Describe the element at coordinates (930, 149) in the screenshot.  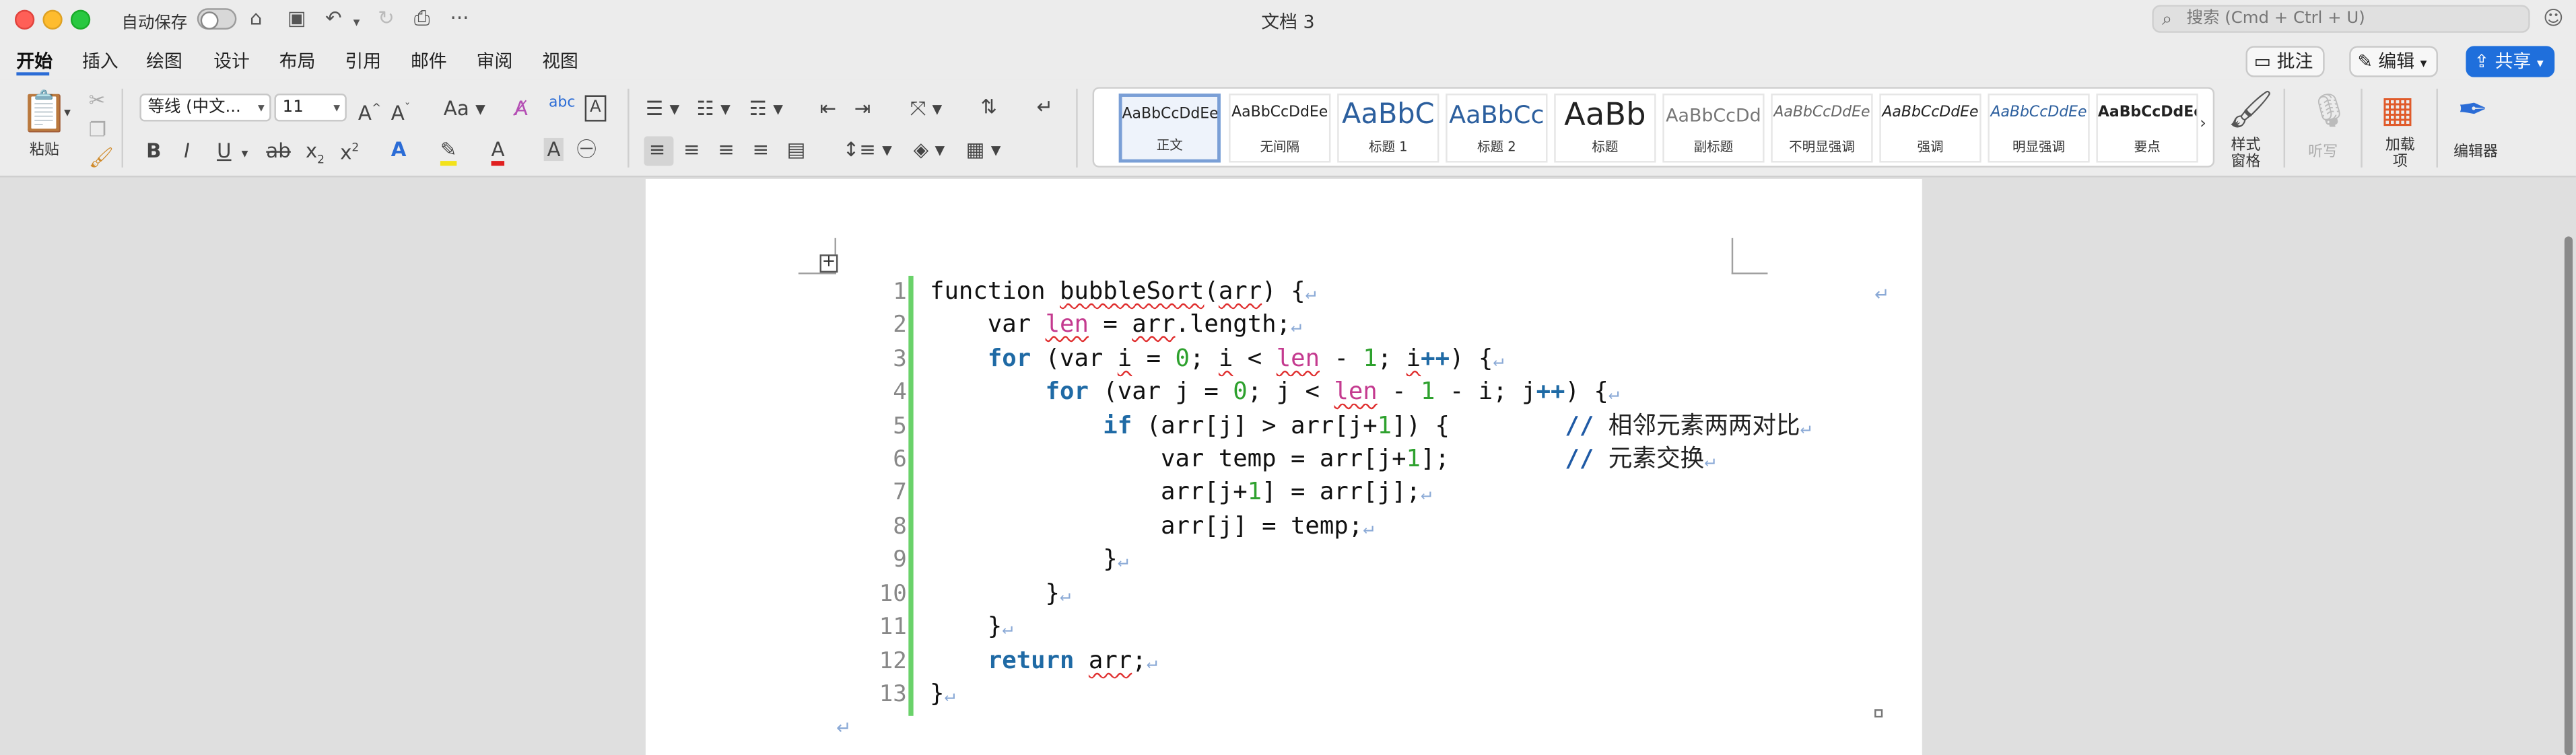
I see `shading-icon: ◈ ▾` at that location.